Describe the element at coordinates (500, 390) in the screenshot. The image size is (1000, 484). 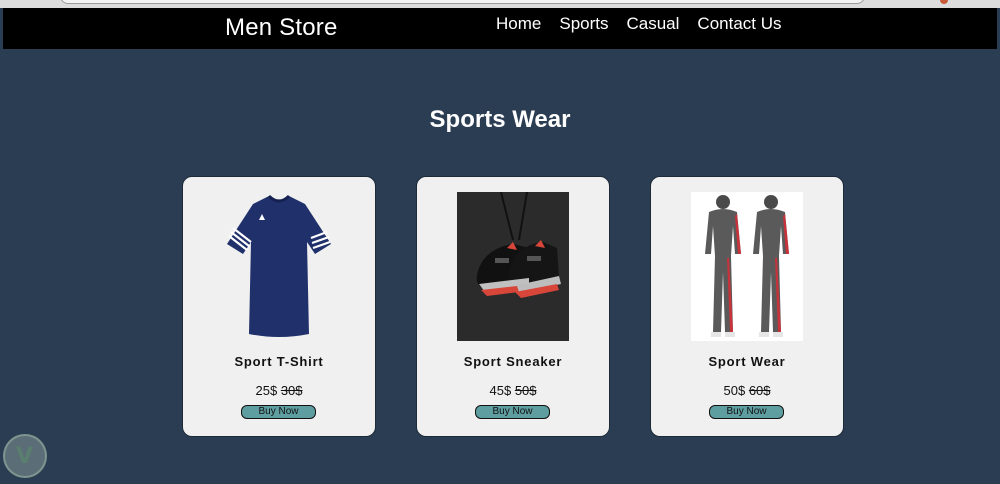
I see `current-price: 45$` at that location.